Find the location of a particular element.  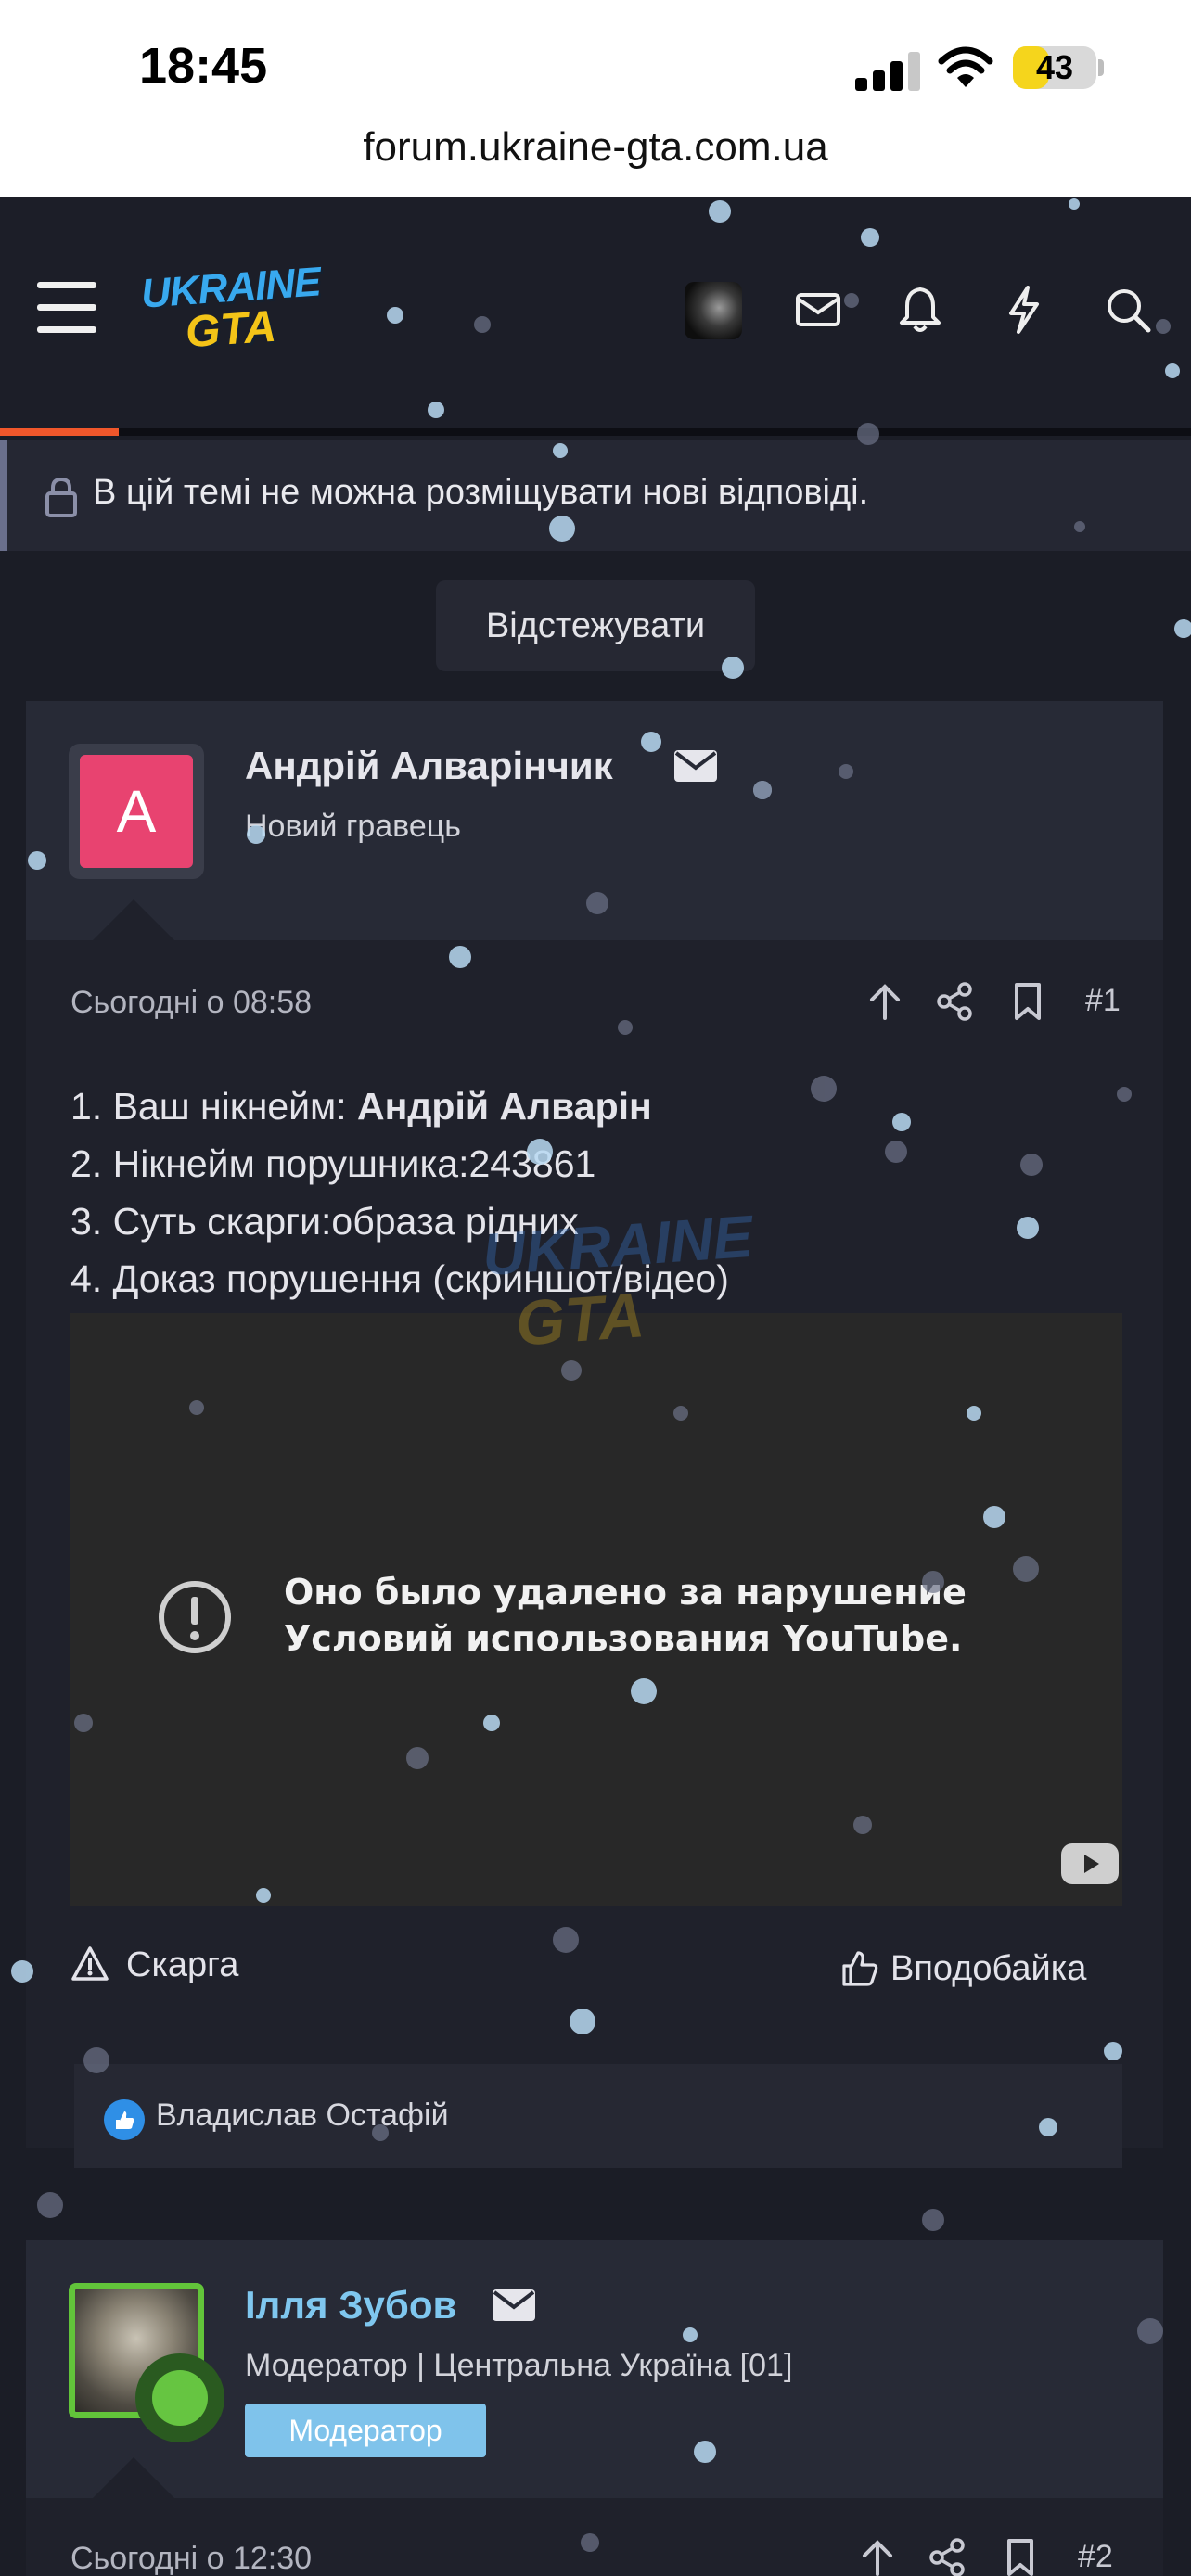

alert-icon is located at coordinates (195, 1617).